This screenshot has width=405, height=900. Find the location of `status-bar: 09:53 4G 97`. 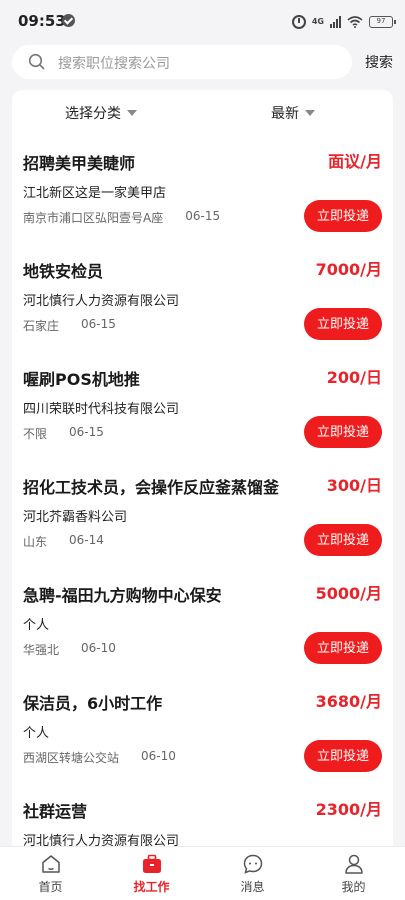

status-bar: 09:53 4G 97 is located at coordinates (202, 22).